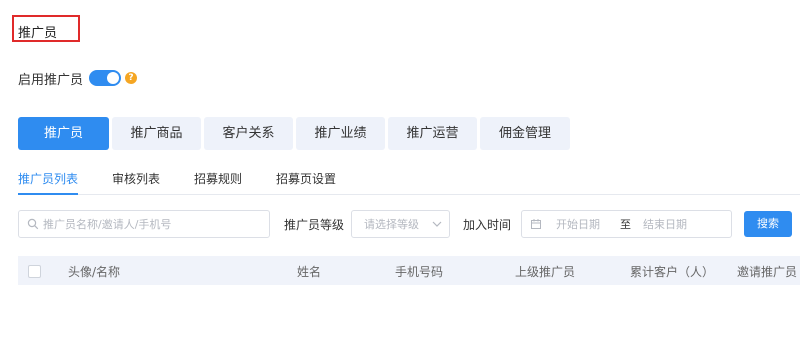  I want to click on level-label: 推广员等级, so click(314, 225).